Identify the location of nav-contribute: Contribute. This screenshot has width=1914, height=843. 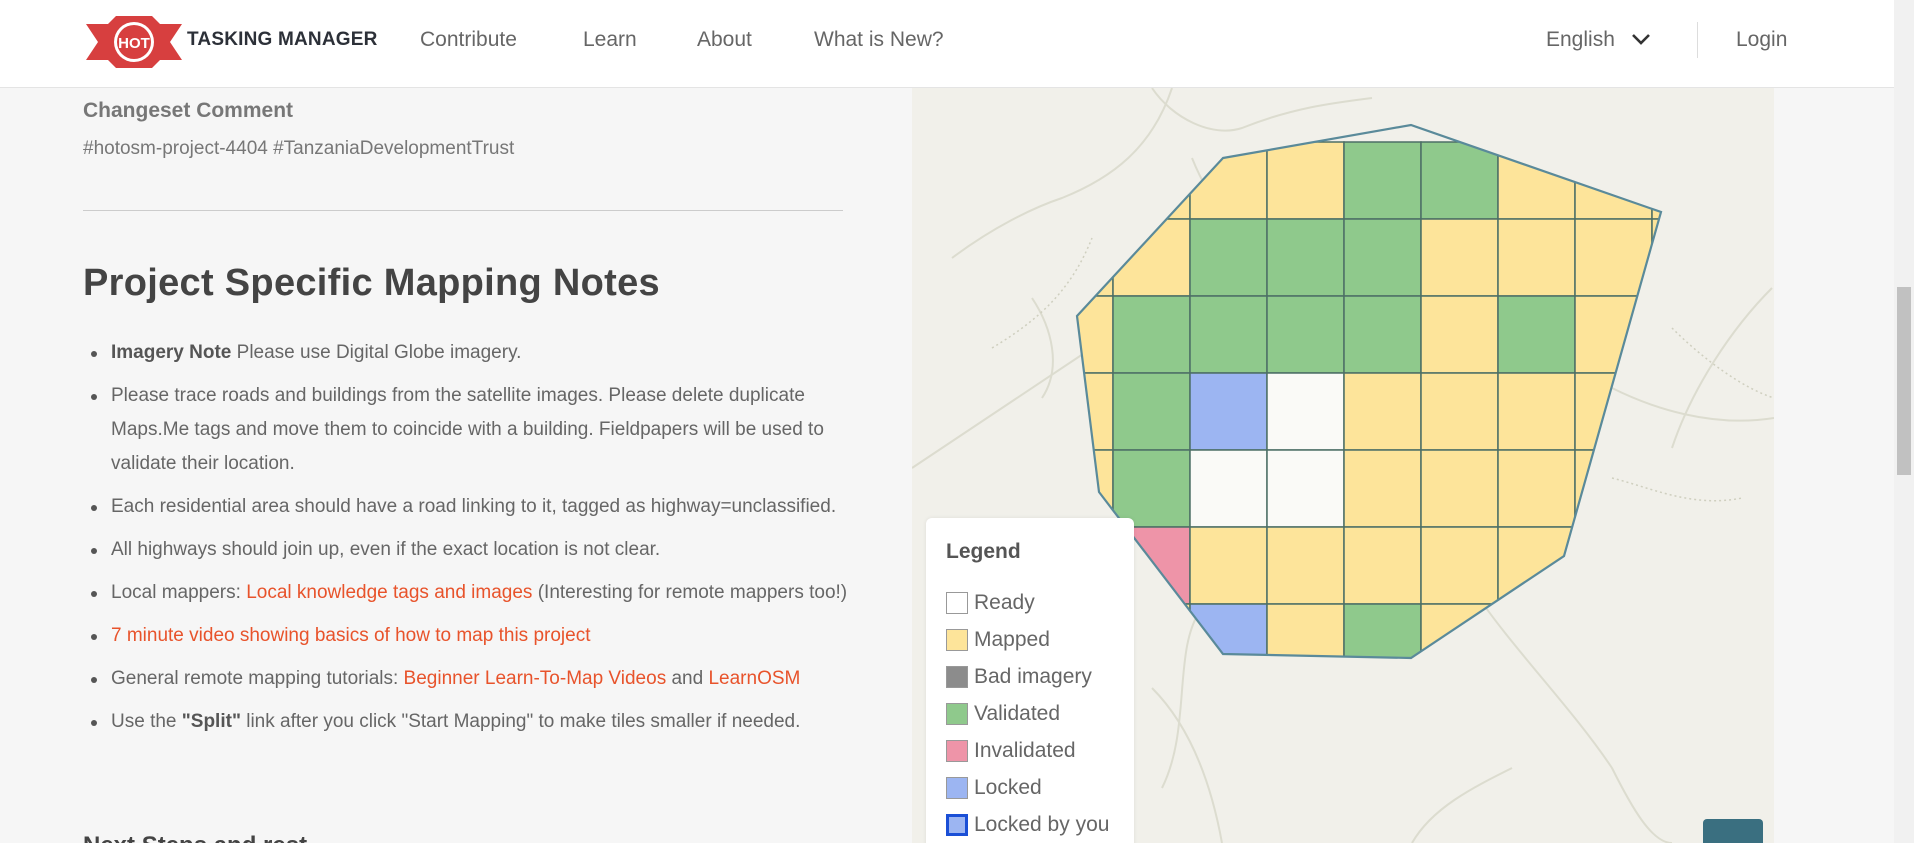
(468, 40).